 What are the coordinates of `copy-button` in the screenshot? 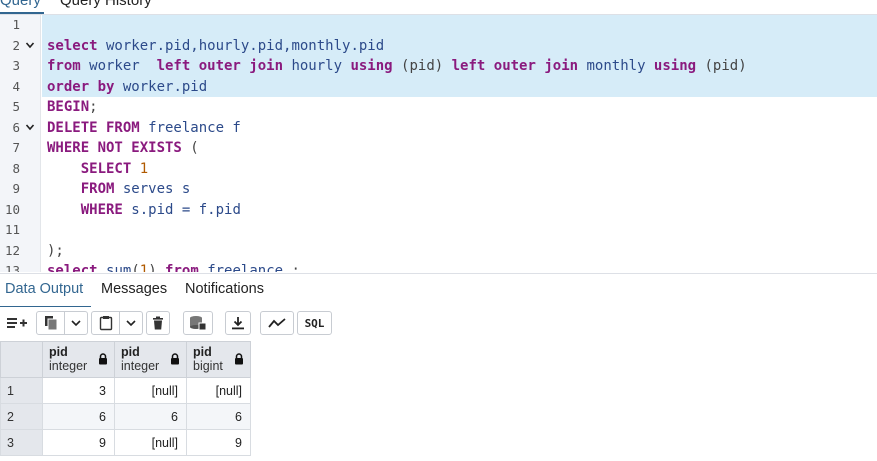 It's located at (50, 323).